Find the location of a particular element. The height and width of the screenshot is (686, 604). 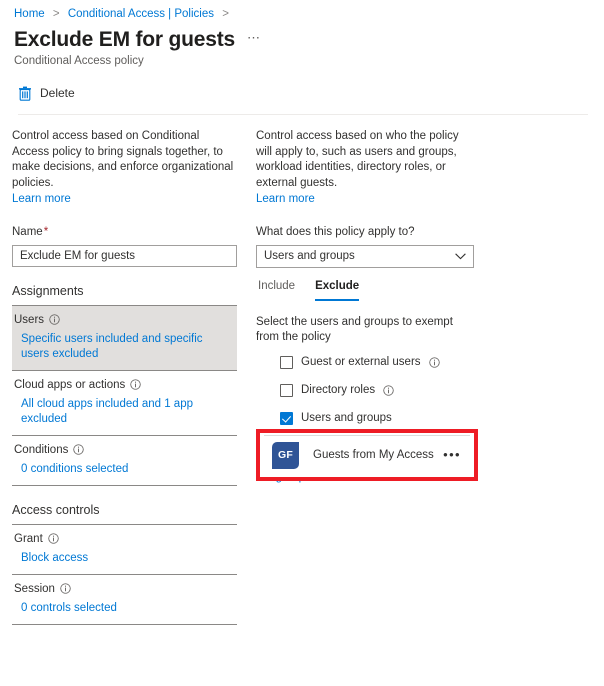

control-session-label: Session is located at coordinates (34, 588).